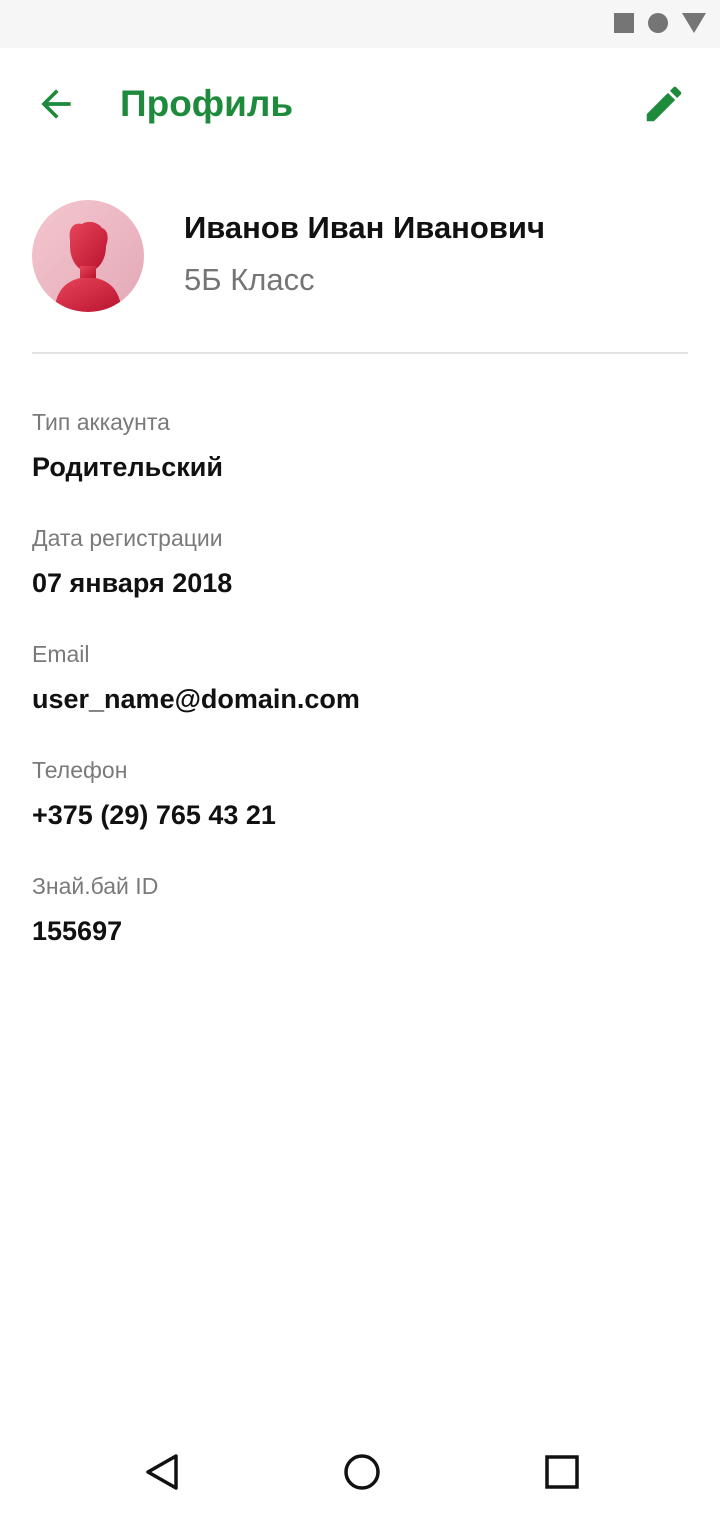  Describe the element at coordinates (360, 446) in the screenshot. I see `field-account-type: Тип аккаунта Родительский` at that location.